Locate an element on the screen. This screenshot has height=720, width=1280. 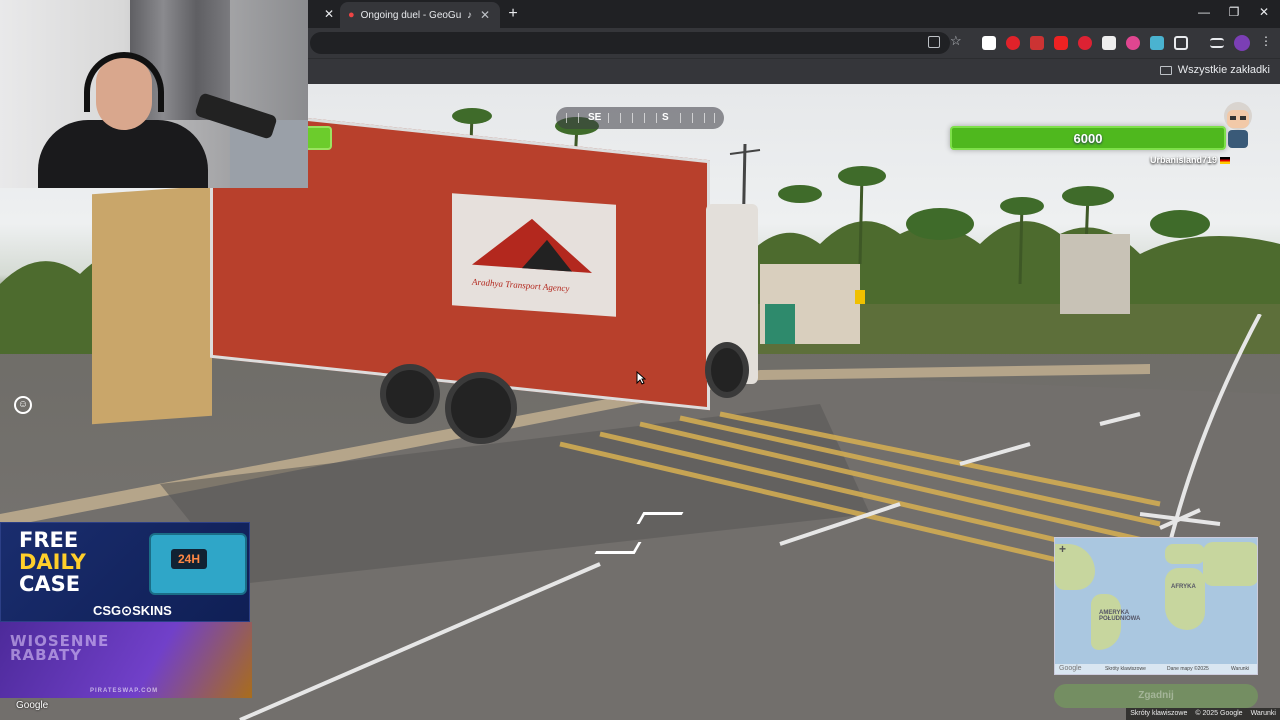
health-value: 6000 is located at coordinates (1088, 138).